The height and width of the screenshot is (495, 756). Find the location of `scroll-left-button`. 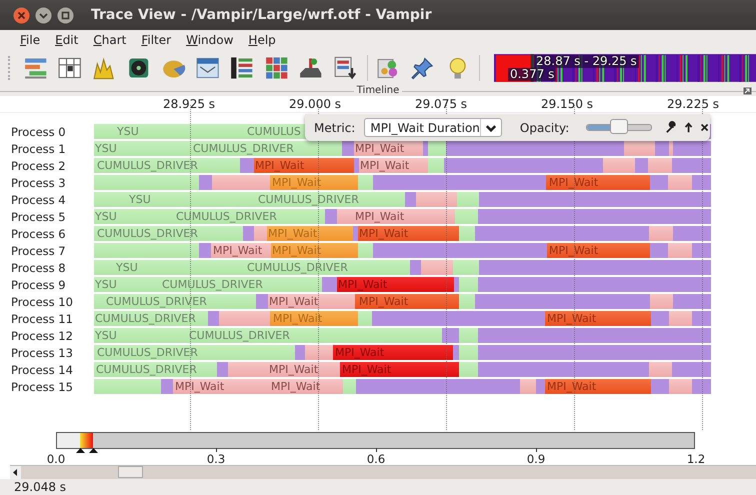

scroll-left-button is located at coordinates (15, 472).